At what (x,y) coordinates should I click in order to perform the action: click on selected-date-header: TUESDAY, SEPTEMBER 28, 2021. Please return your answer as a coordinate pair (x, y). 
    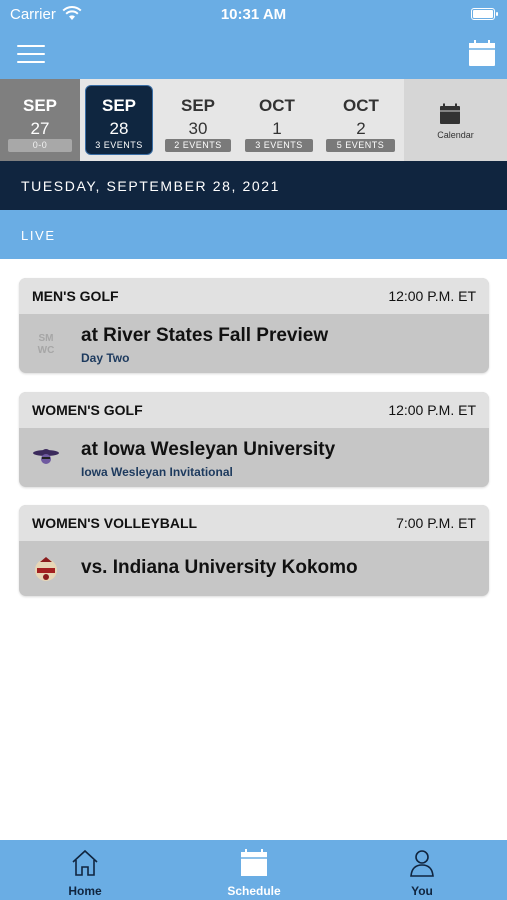
    Looking at the image, I should click on (253, 185).